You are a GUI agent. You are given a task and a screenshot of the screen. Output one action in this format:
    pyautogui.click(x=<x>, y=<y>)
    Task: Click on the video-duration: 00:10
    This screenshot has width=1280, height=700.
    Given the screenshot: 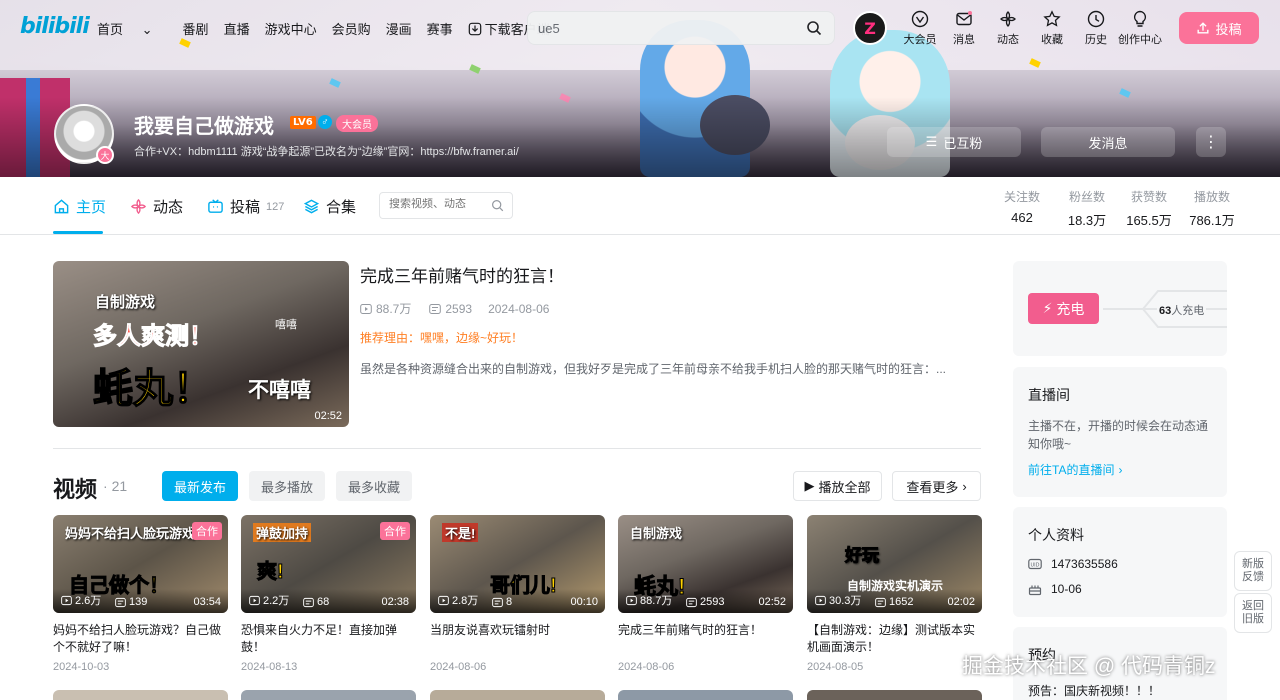 What is the action you would take?
    pyautogui.click(x=584, y=602)
    